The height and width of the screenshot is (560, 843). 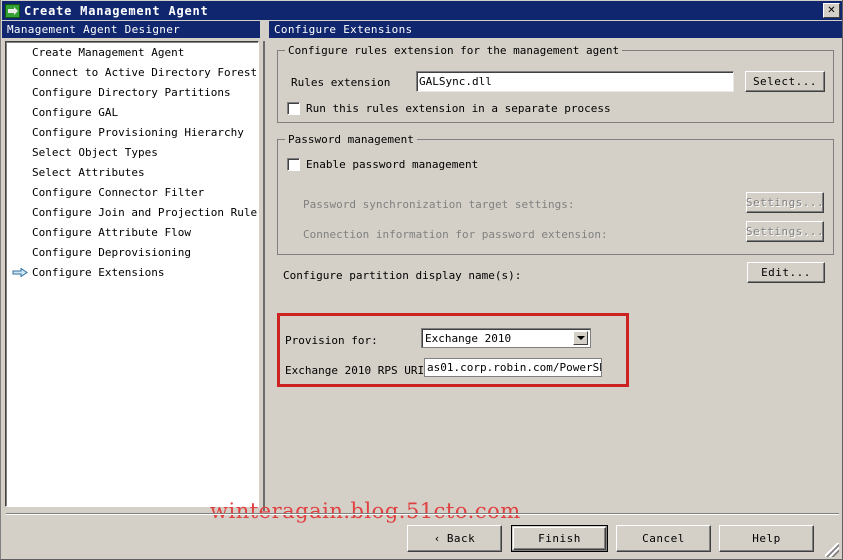 I want to click on provision-for-select: Exchange 2010, so click(x=506, y=338).